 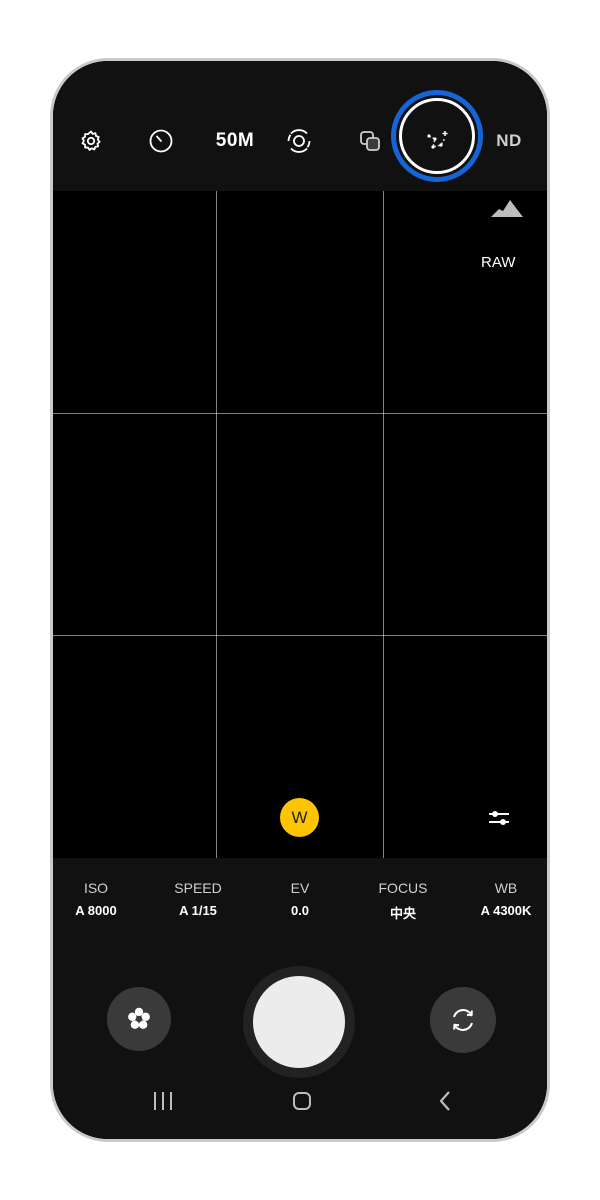 I want to click on setting-value: A 1/15, so click(x=198, y=910).